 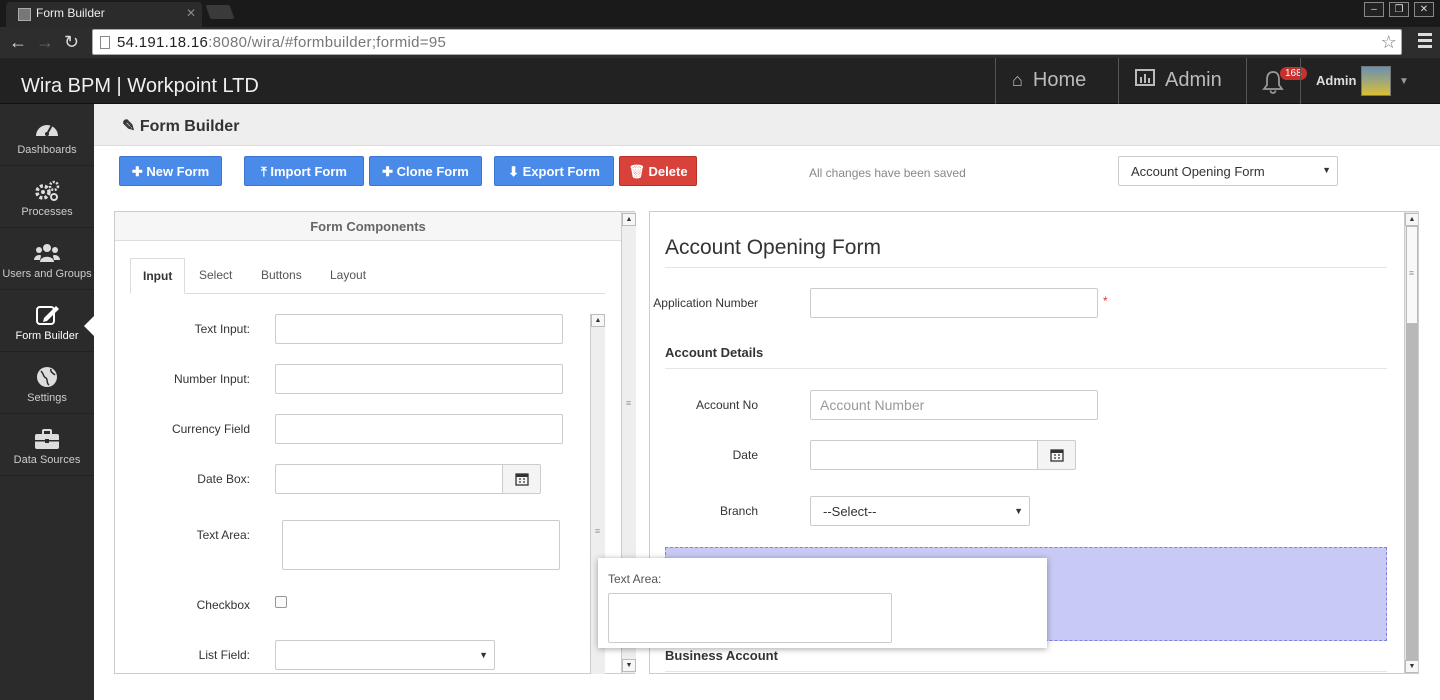 What do you see at coordinates (1145, 80) in the screenshot?
I see `bar-chart-icon` at bounding box center [1145, 80].